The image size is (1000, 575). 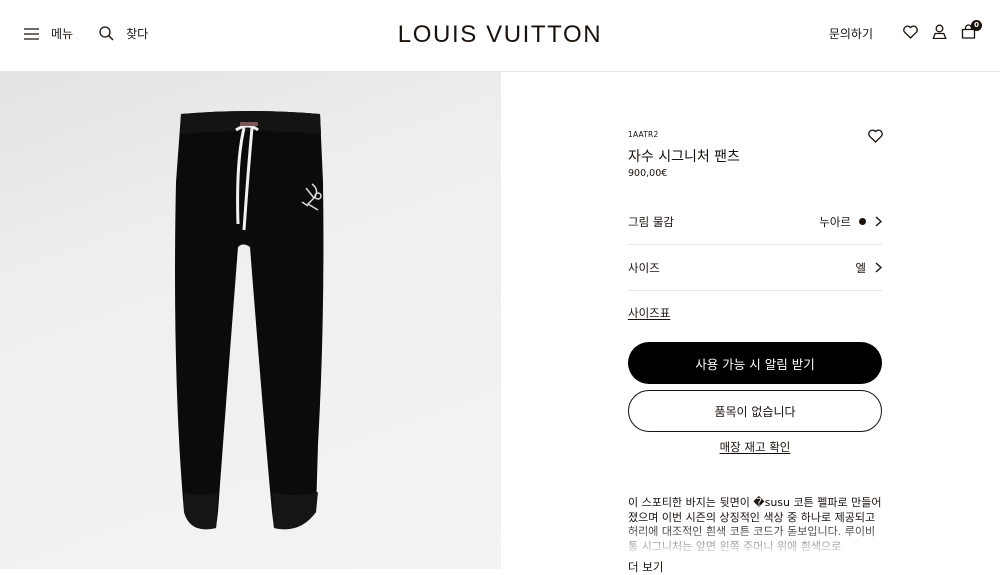 What do you see at coordinates (976, 25) in the screenshot?
I see `bag-count-badge: 0` at bounding box center [976, 25].